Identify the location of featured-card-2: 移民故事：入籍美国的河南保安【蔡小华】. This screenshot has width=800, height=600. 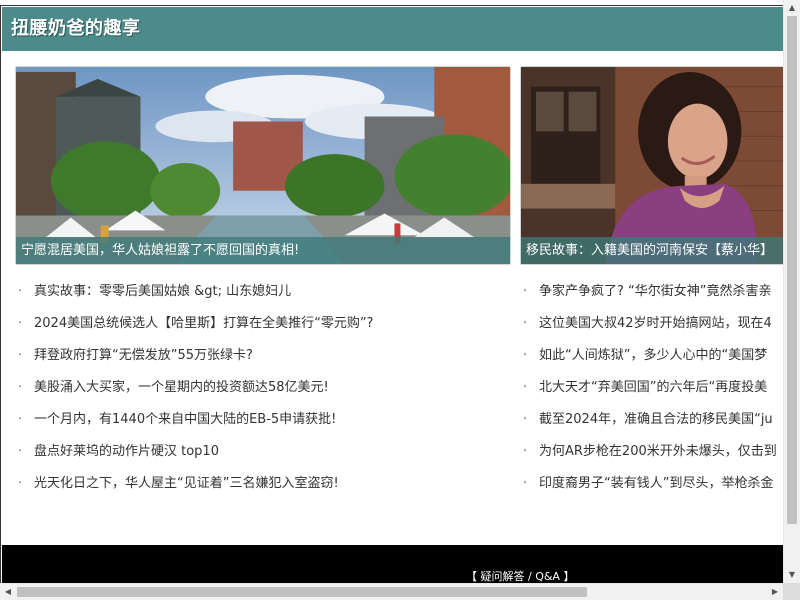
(651, 165).